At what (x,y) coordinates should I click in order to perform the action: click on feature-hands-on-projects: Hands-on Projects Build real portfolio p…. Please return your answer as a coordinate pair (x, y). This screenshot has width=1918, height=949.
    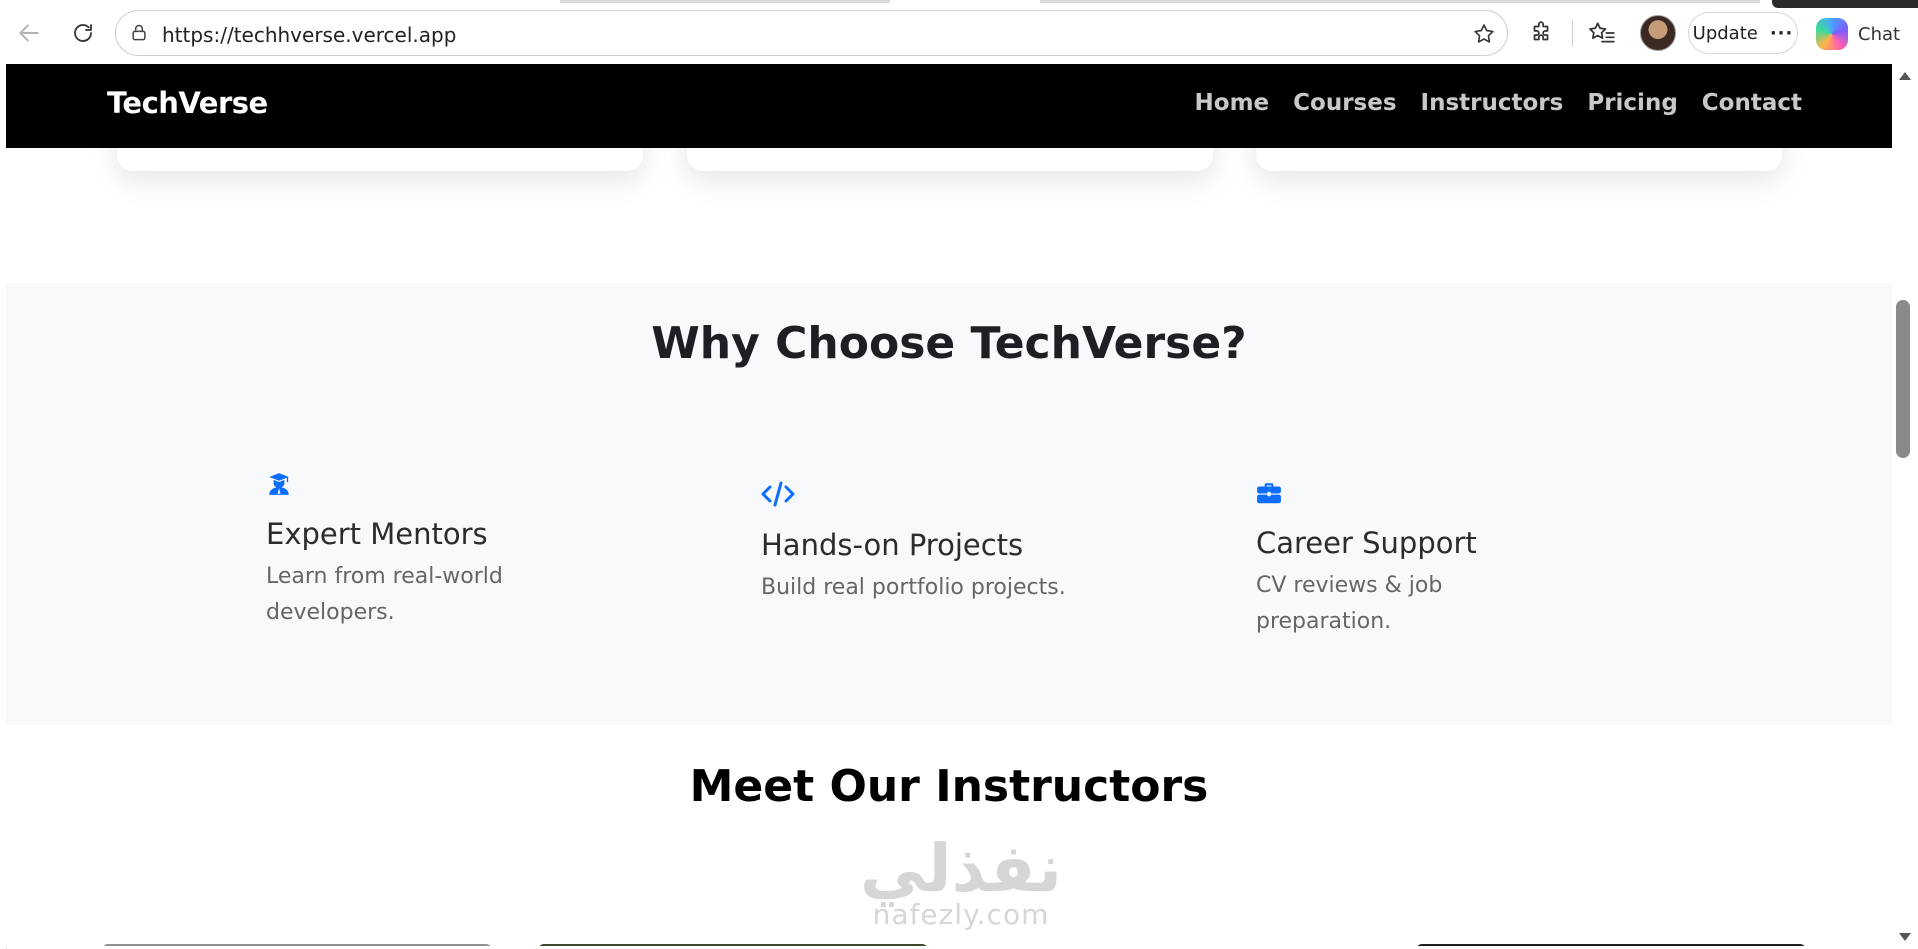
    Looking at the image, I should click on (913, 543).